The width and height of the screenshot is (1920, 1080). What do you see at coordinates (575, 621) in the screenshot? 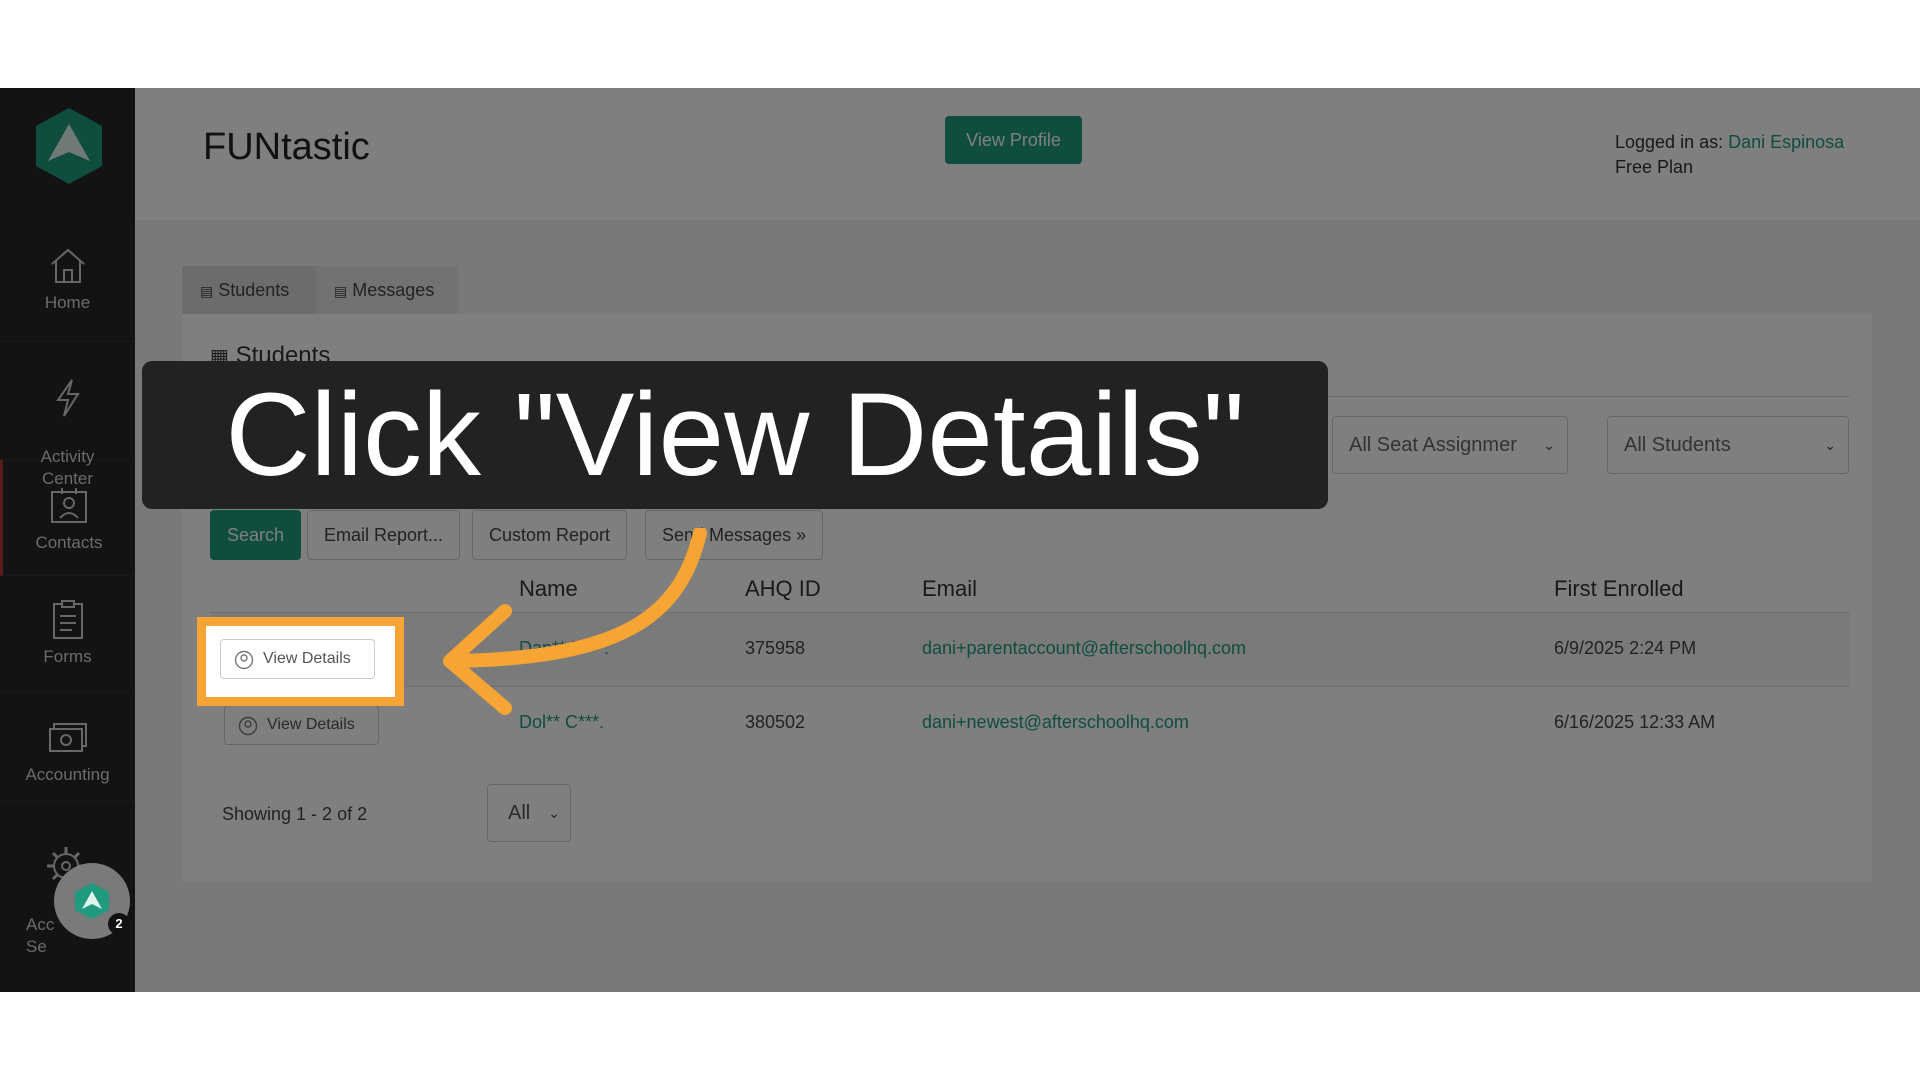
I see `pointer-arrow-icon` at bounding box center [575, 621].